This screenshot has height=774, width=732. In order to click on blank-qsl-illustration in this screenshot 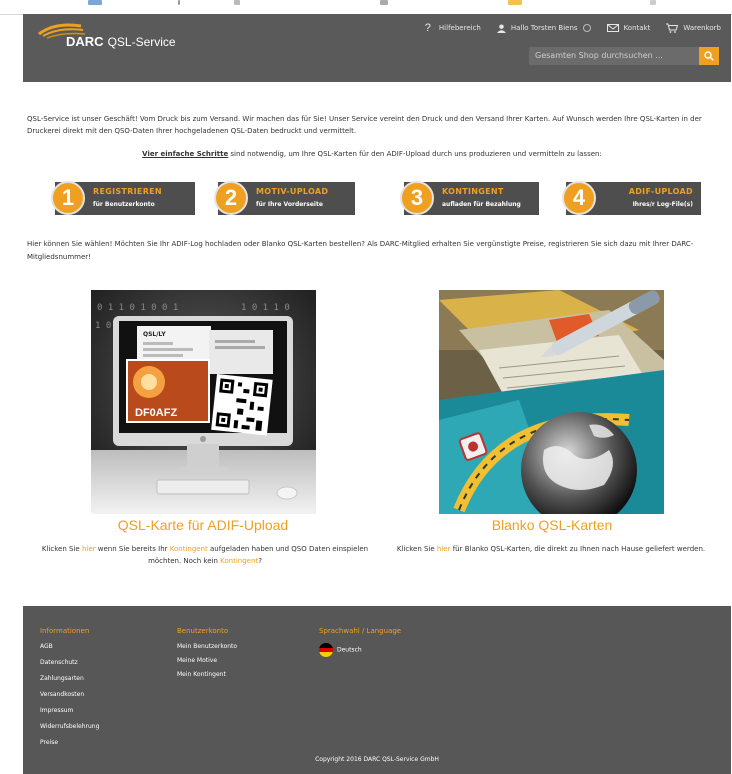, I will do `click(551, 402)`.